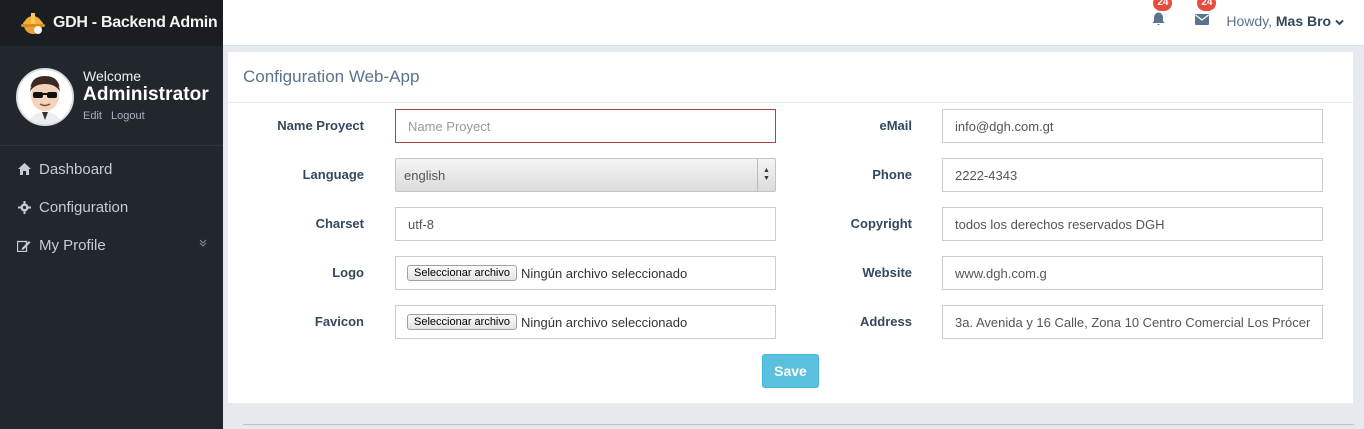 This screenshot has height=429, width=1364. Describe the element at coordinates (72, 245) in the screenshot. I see `sidebar-item-label: My Profile` at that location.